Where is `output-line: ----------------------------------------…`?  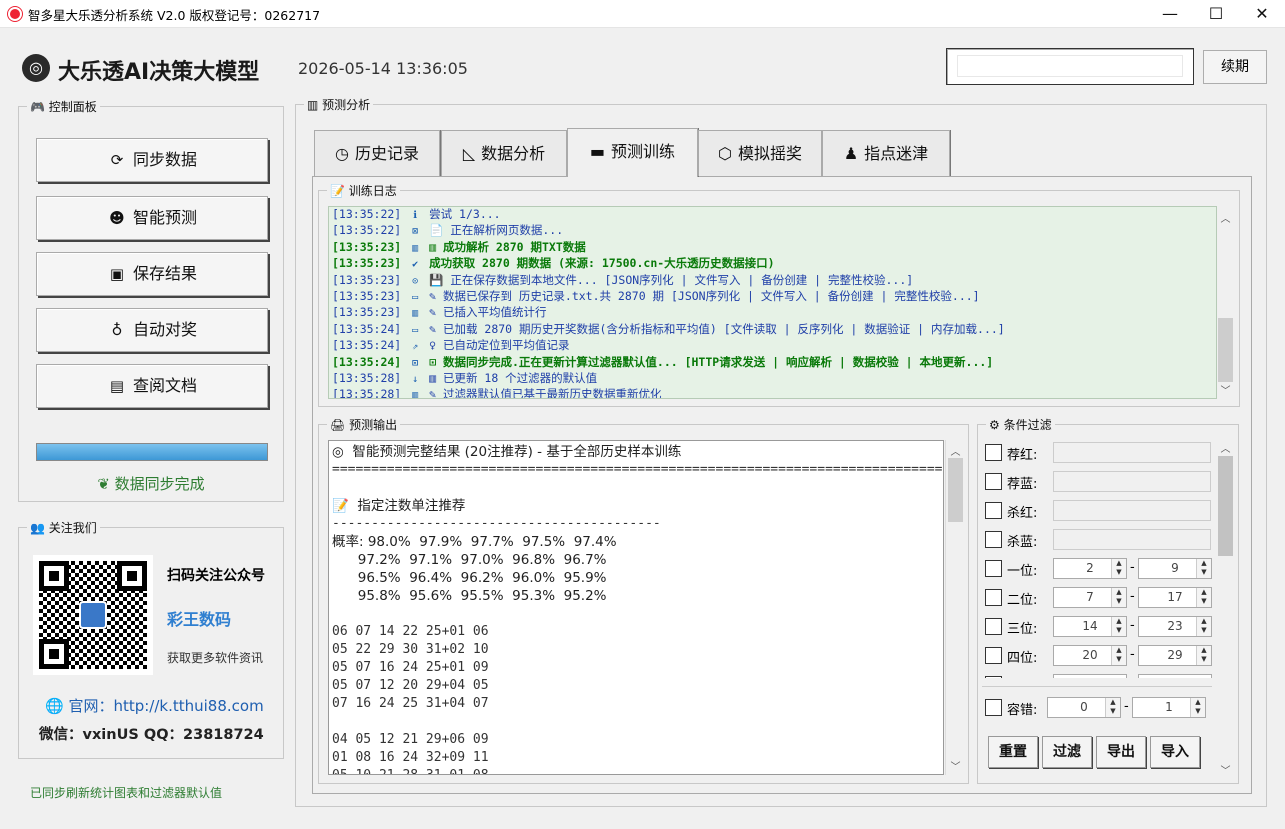
output-line: ----------------------------------------… is located at coordinates (496, 523).